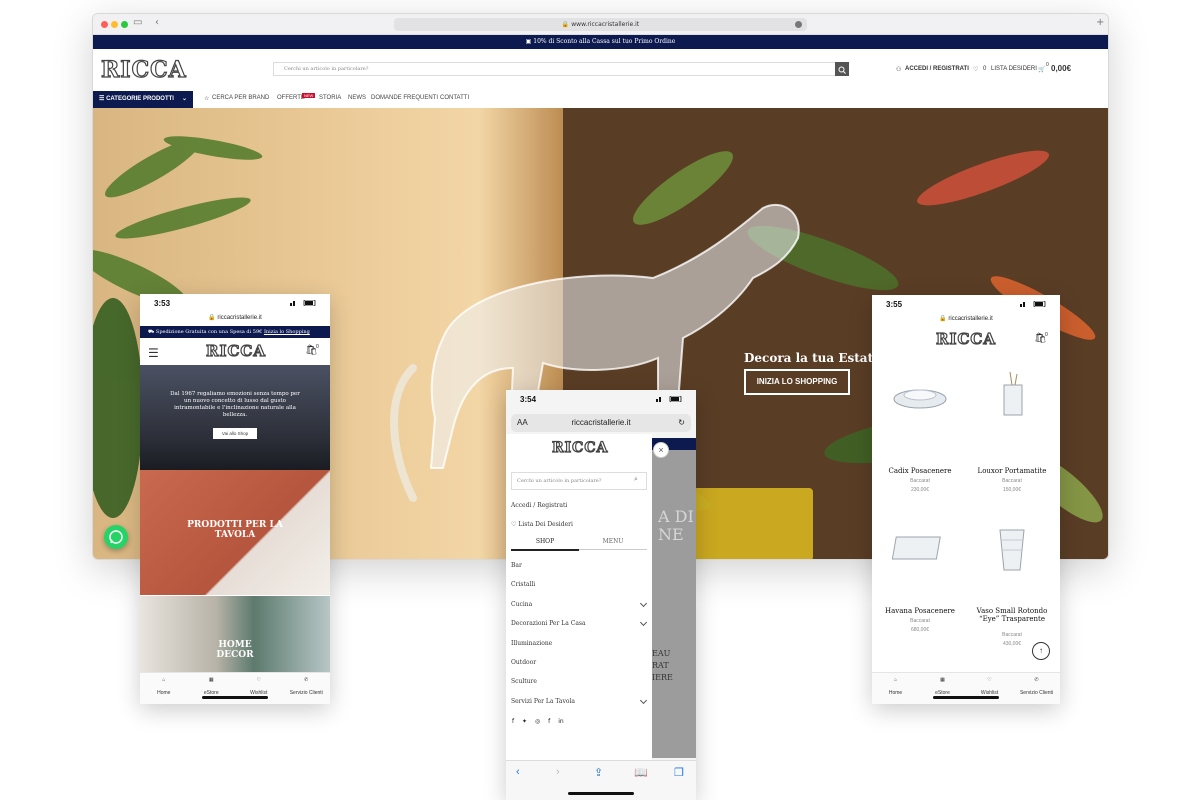 The image size is (1200, 800). Describe the element at coordinates (1012, 615) in the screenshot. I see `product-name: Vaso Small Rotondo “Eye” Trasparente` at that location.